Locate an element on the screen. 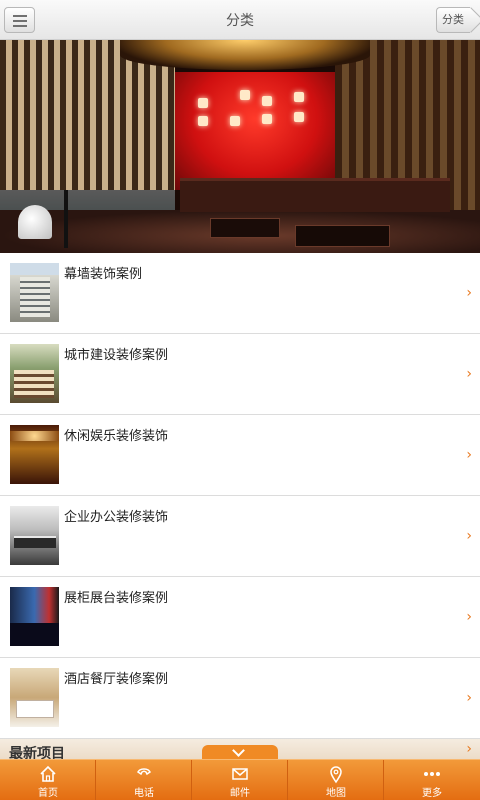 The width and height of the screenshot is (480, 800). home-icon is located at coordinates (48, 773).